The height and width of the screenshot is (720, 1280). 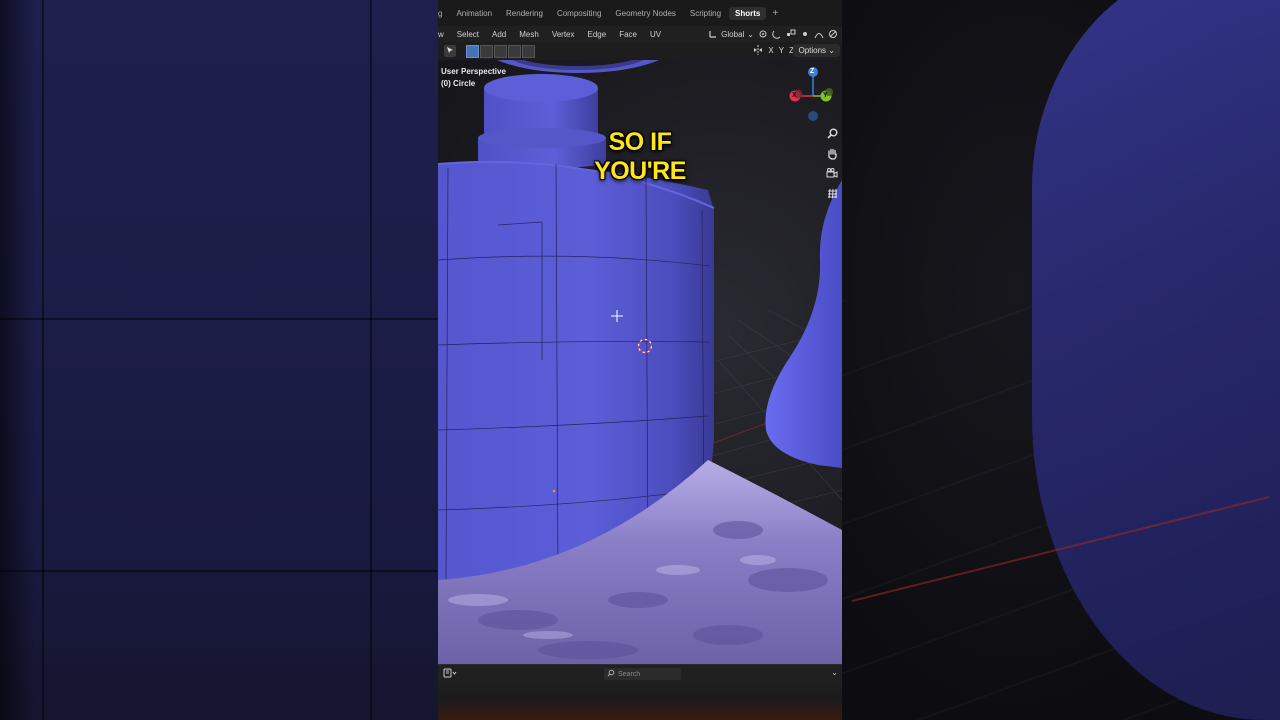 What do you see at coordinates (832, 176) in the screenshot?
I see `camera-icon` at bounding box center [832, 176].